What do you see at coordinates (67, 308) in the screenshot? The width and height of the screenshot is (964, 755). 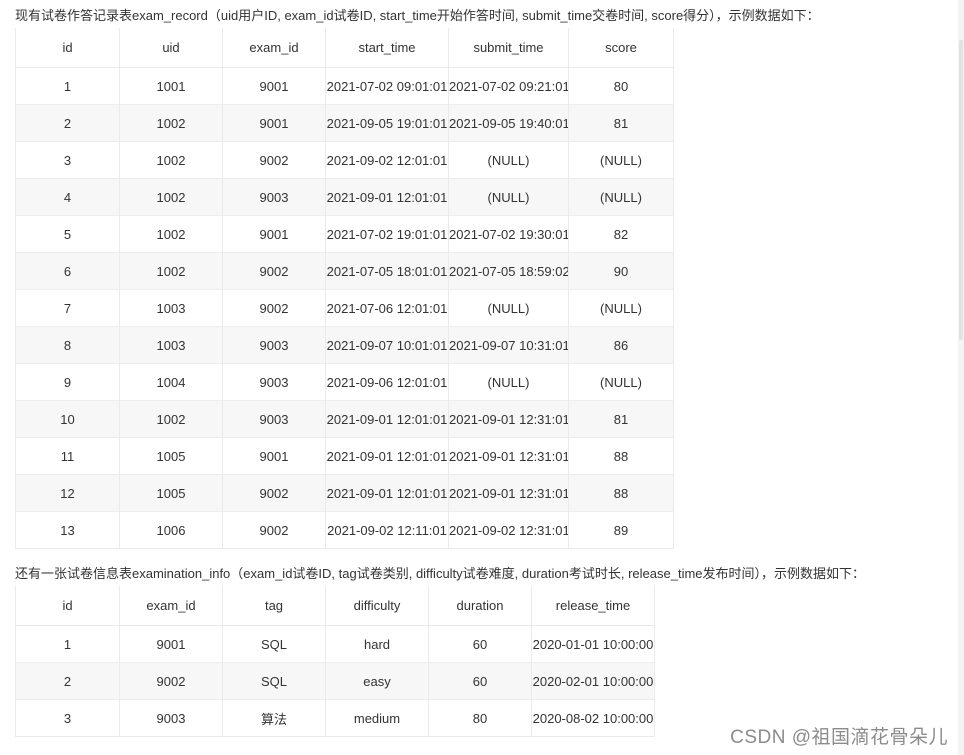 I see `table-cell-id: 7` at bounding box center [67, 308].